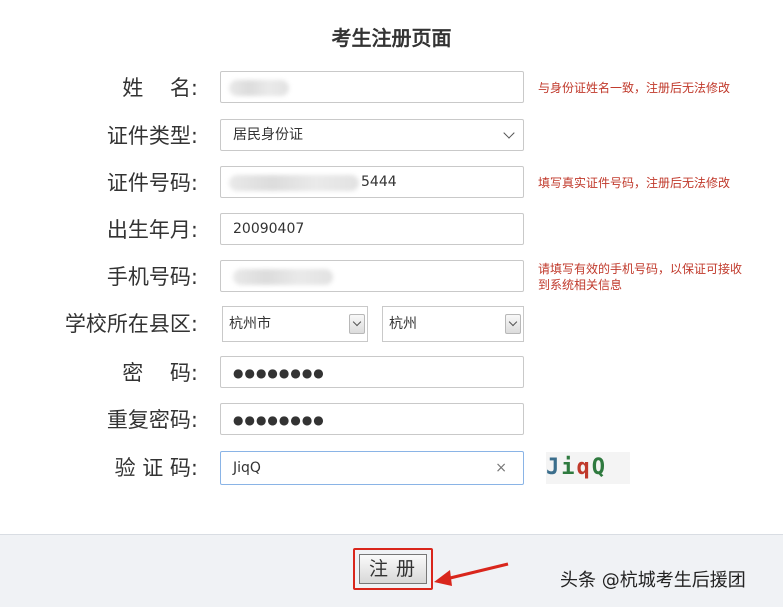 This screenshot has width=783, height=607. What do you see at coordinates (295, 324) in the screenshot?
I see `city-select: 杭州市` at bounding box center [295, 324].